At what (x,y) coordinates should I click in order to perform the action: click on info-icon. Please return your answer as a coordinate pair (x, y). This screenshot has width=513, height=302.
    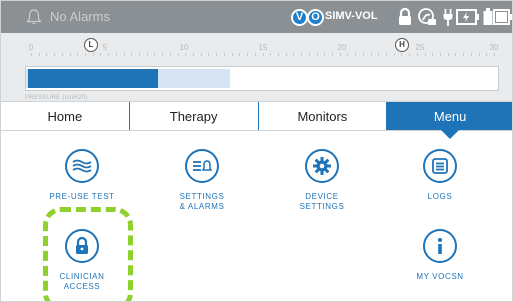
    Looking at the image, I should click on (440, 246).